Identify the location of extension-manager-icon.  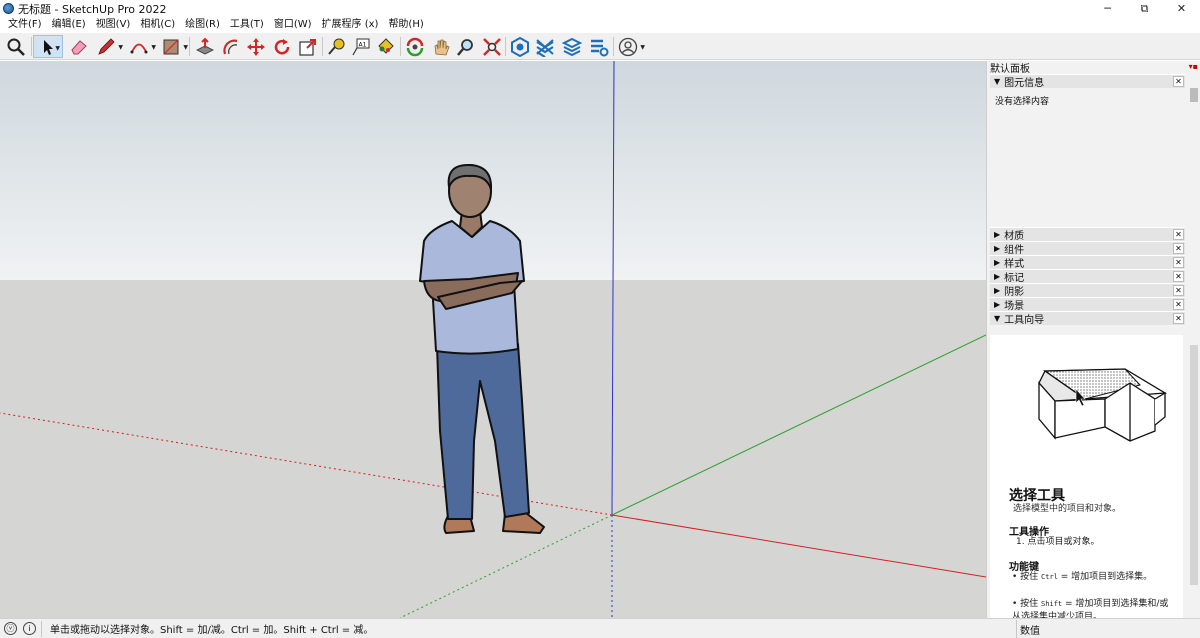
(599, 46).